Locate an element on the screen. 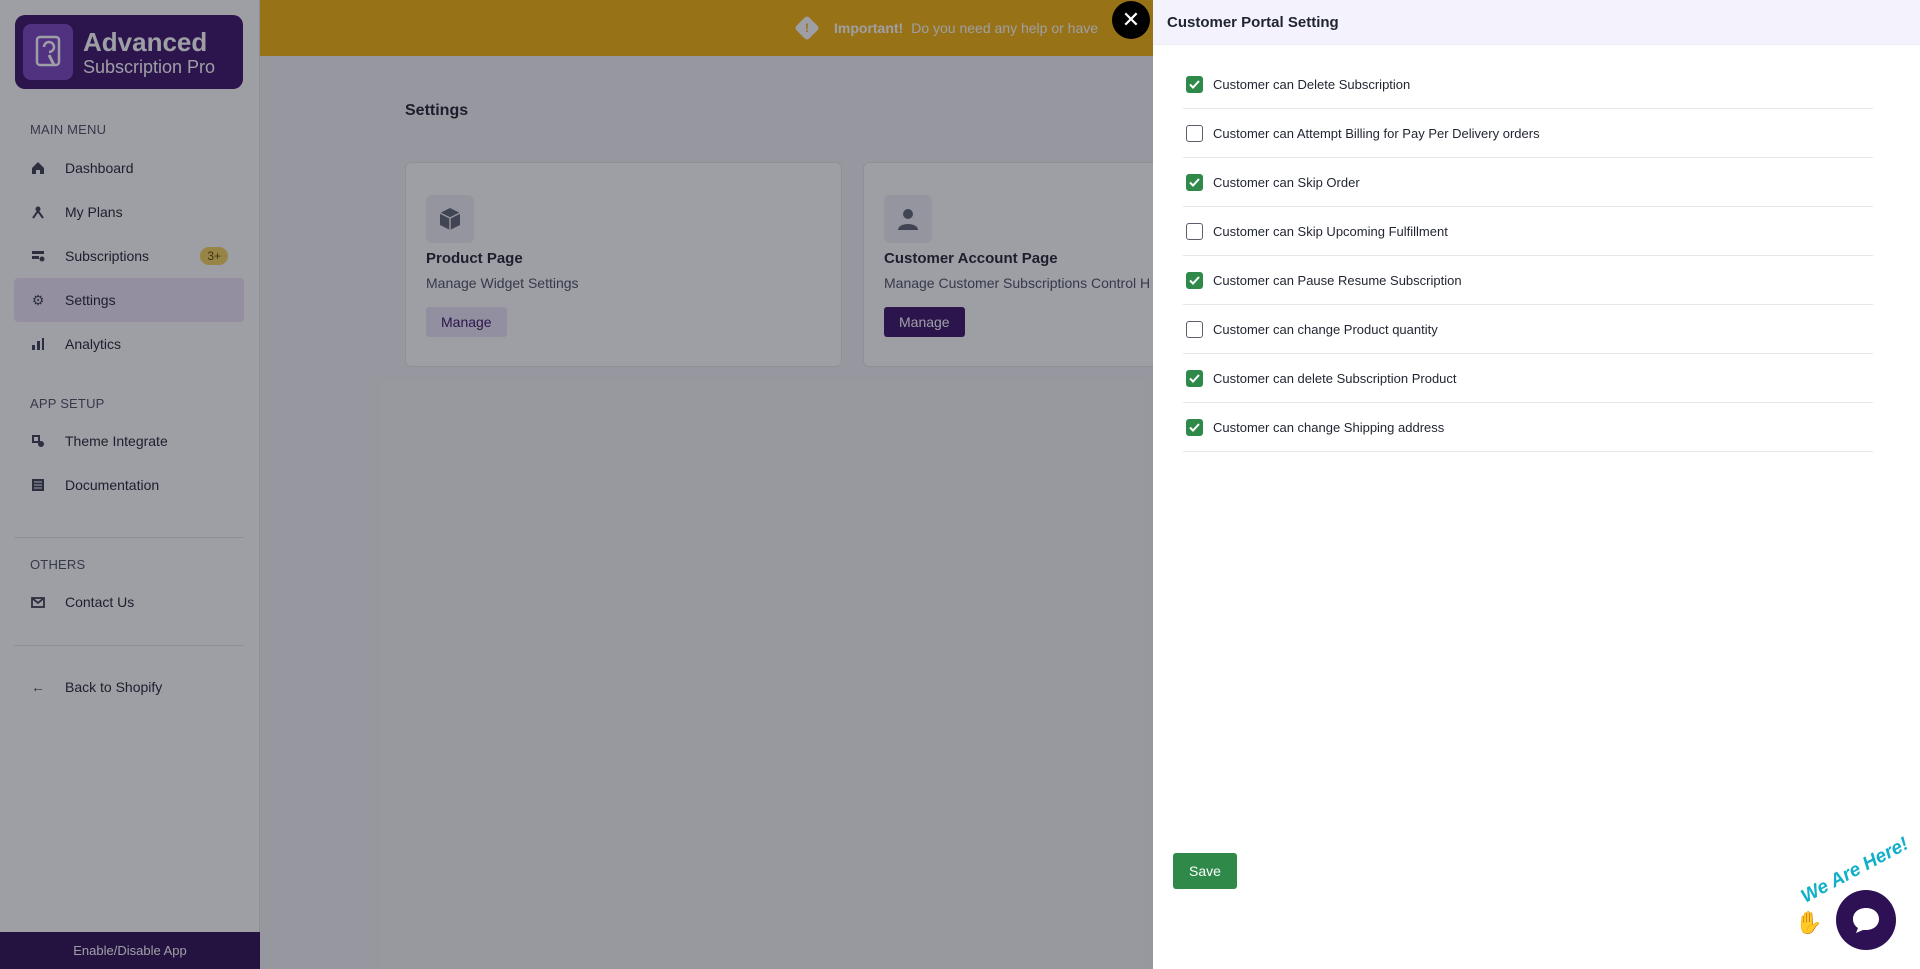 This screenshot has width=1920, height=969. portal-option-row: Customer can Delete Subscription is located at coordinates (1528, 84).